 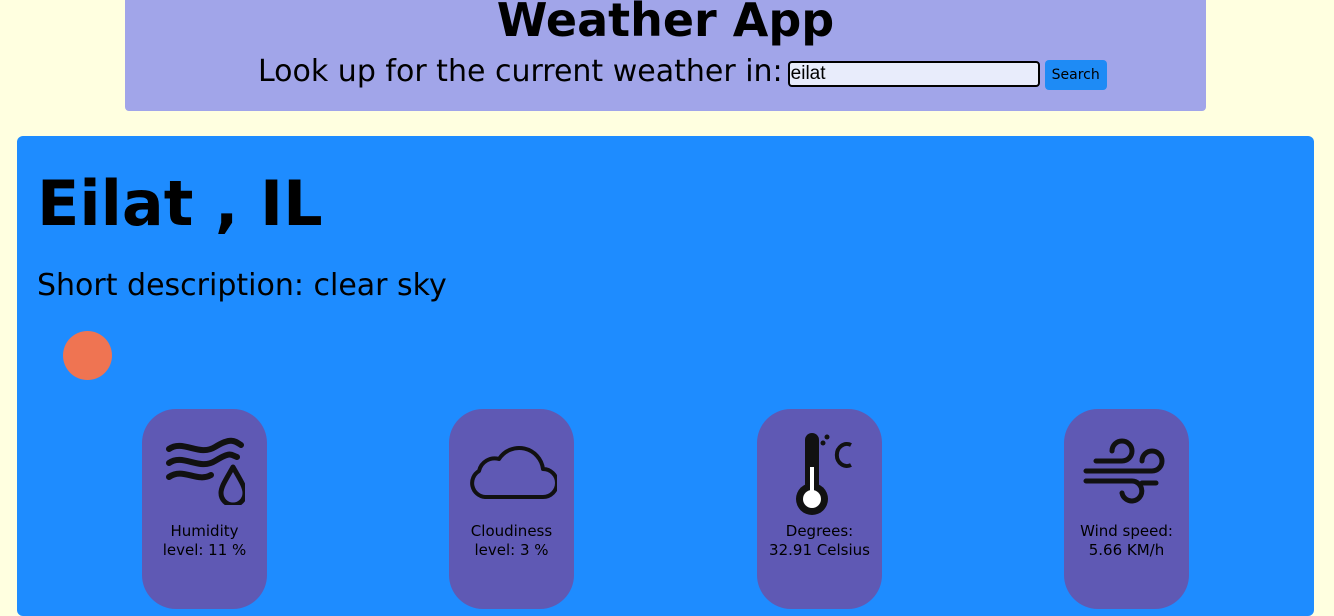 What do you see at coordinates (819, 471) in the screenshot?
I see `thermometer-celsius-icon` at bounding box center [819, 471].